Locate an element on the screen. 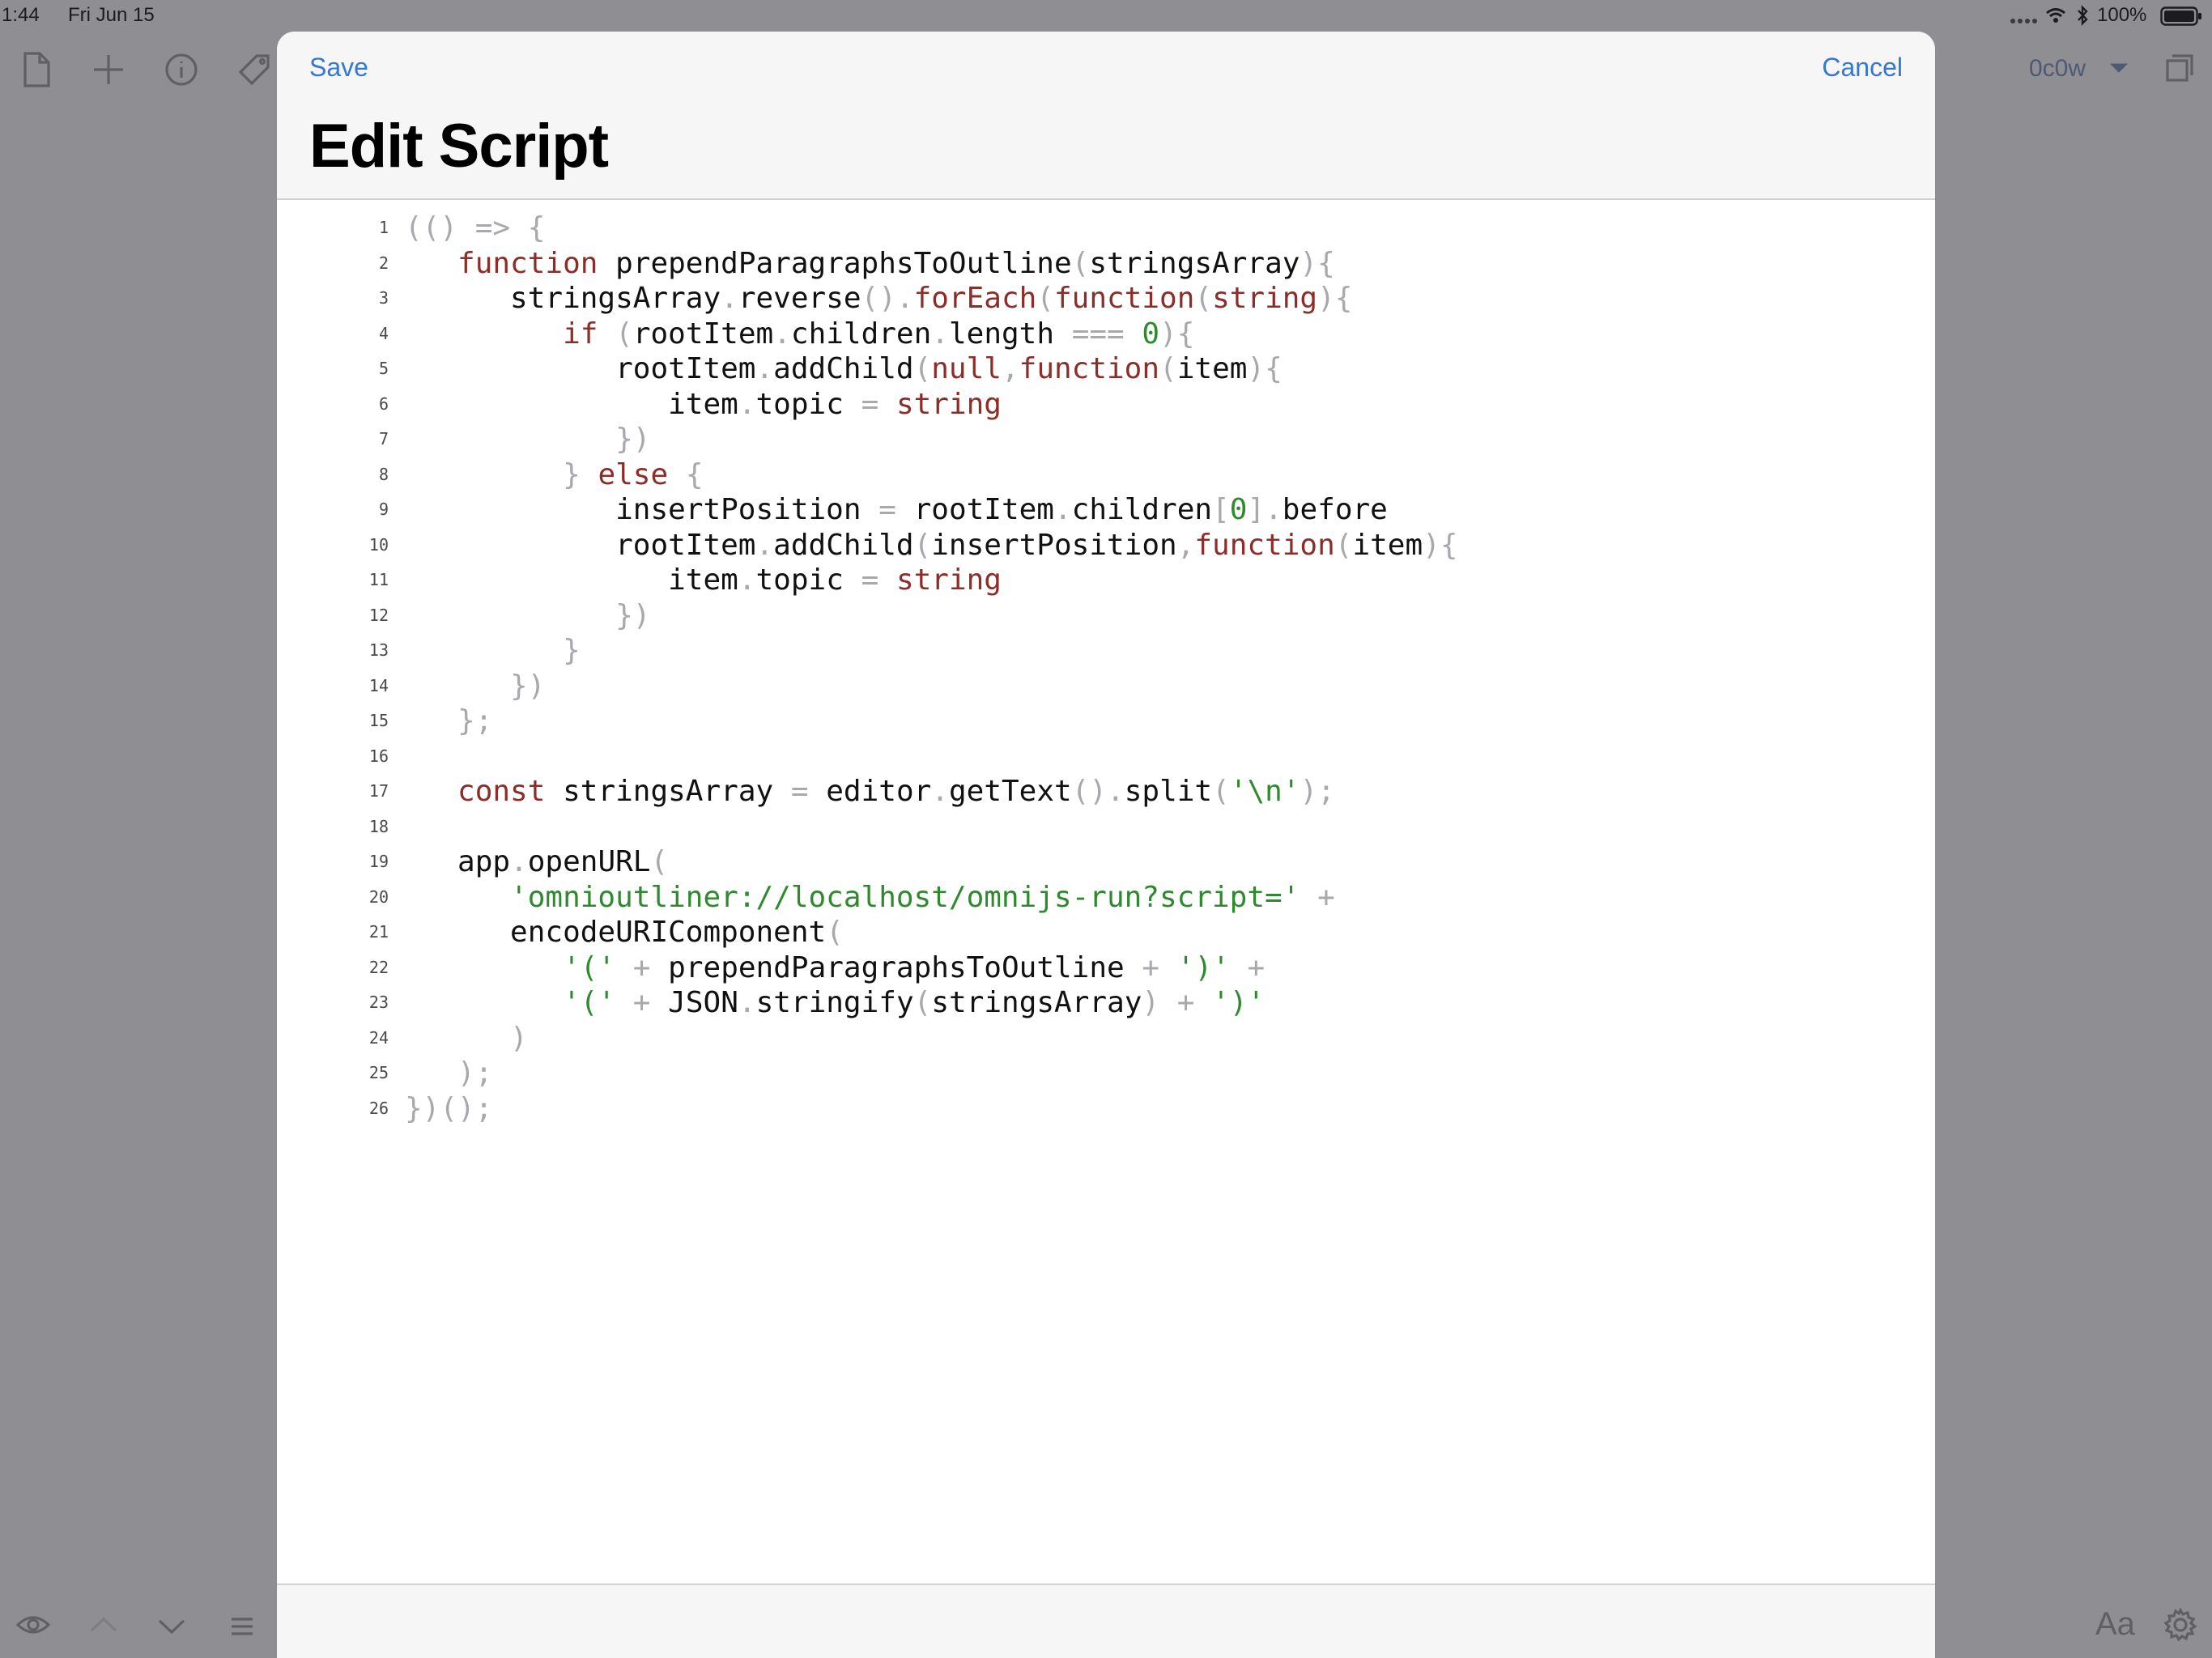 The height and width of the screenshot is (1658, 2212). code-token: (() => { is located at coordinates (476, 227).